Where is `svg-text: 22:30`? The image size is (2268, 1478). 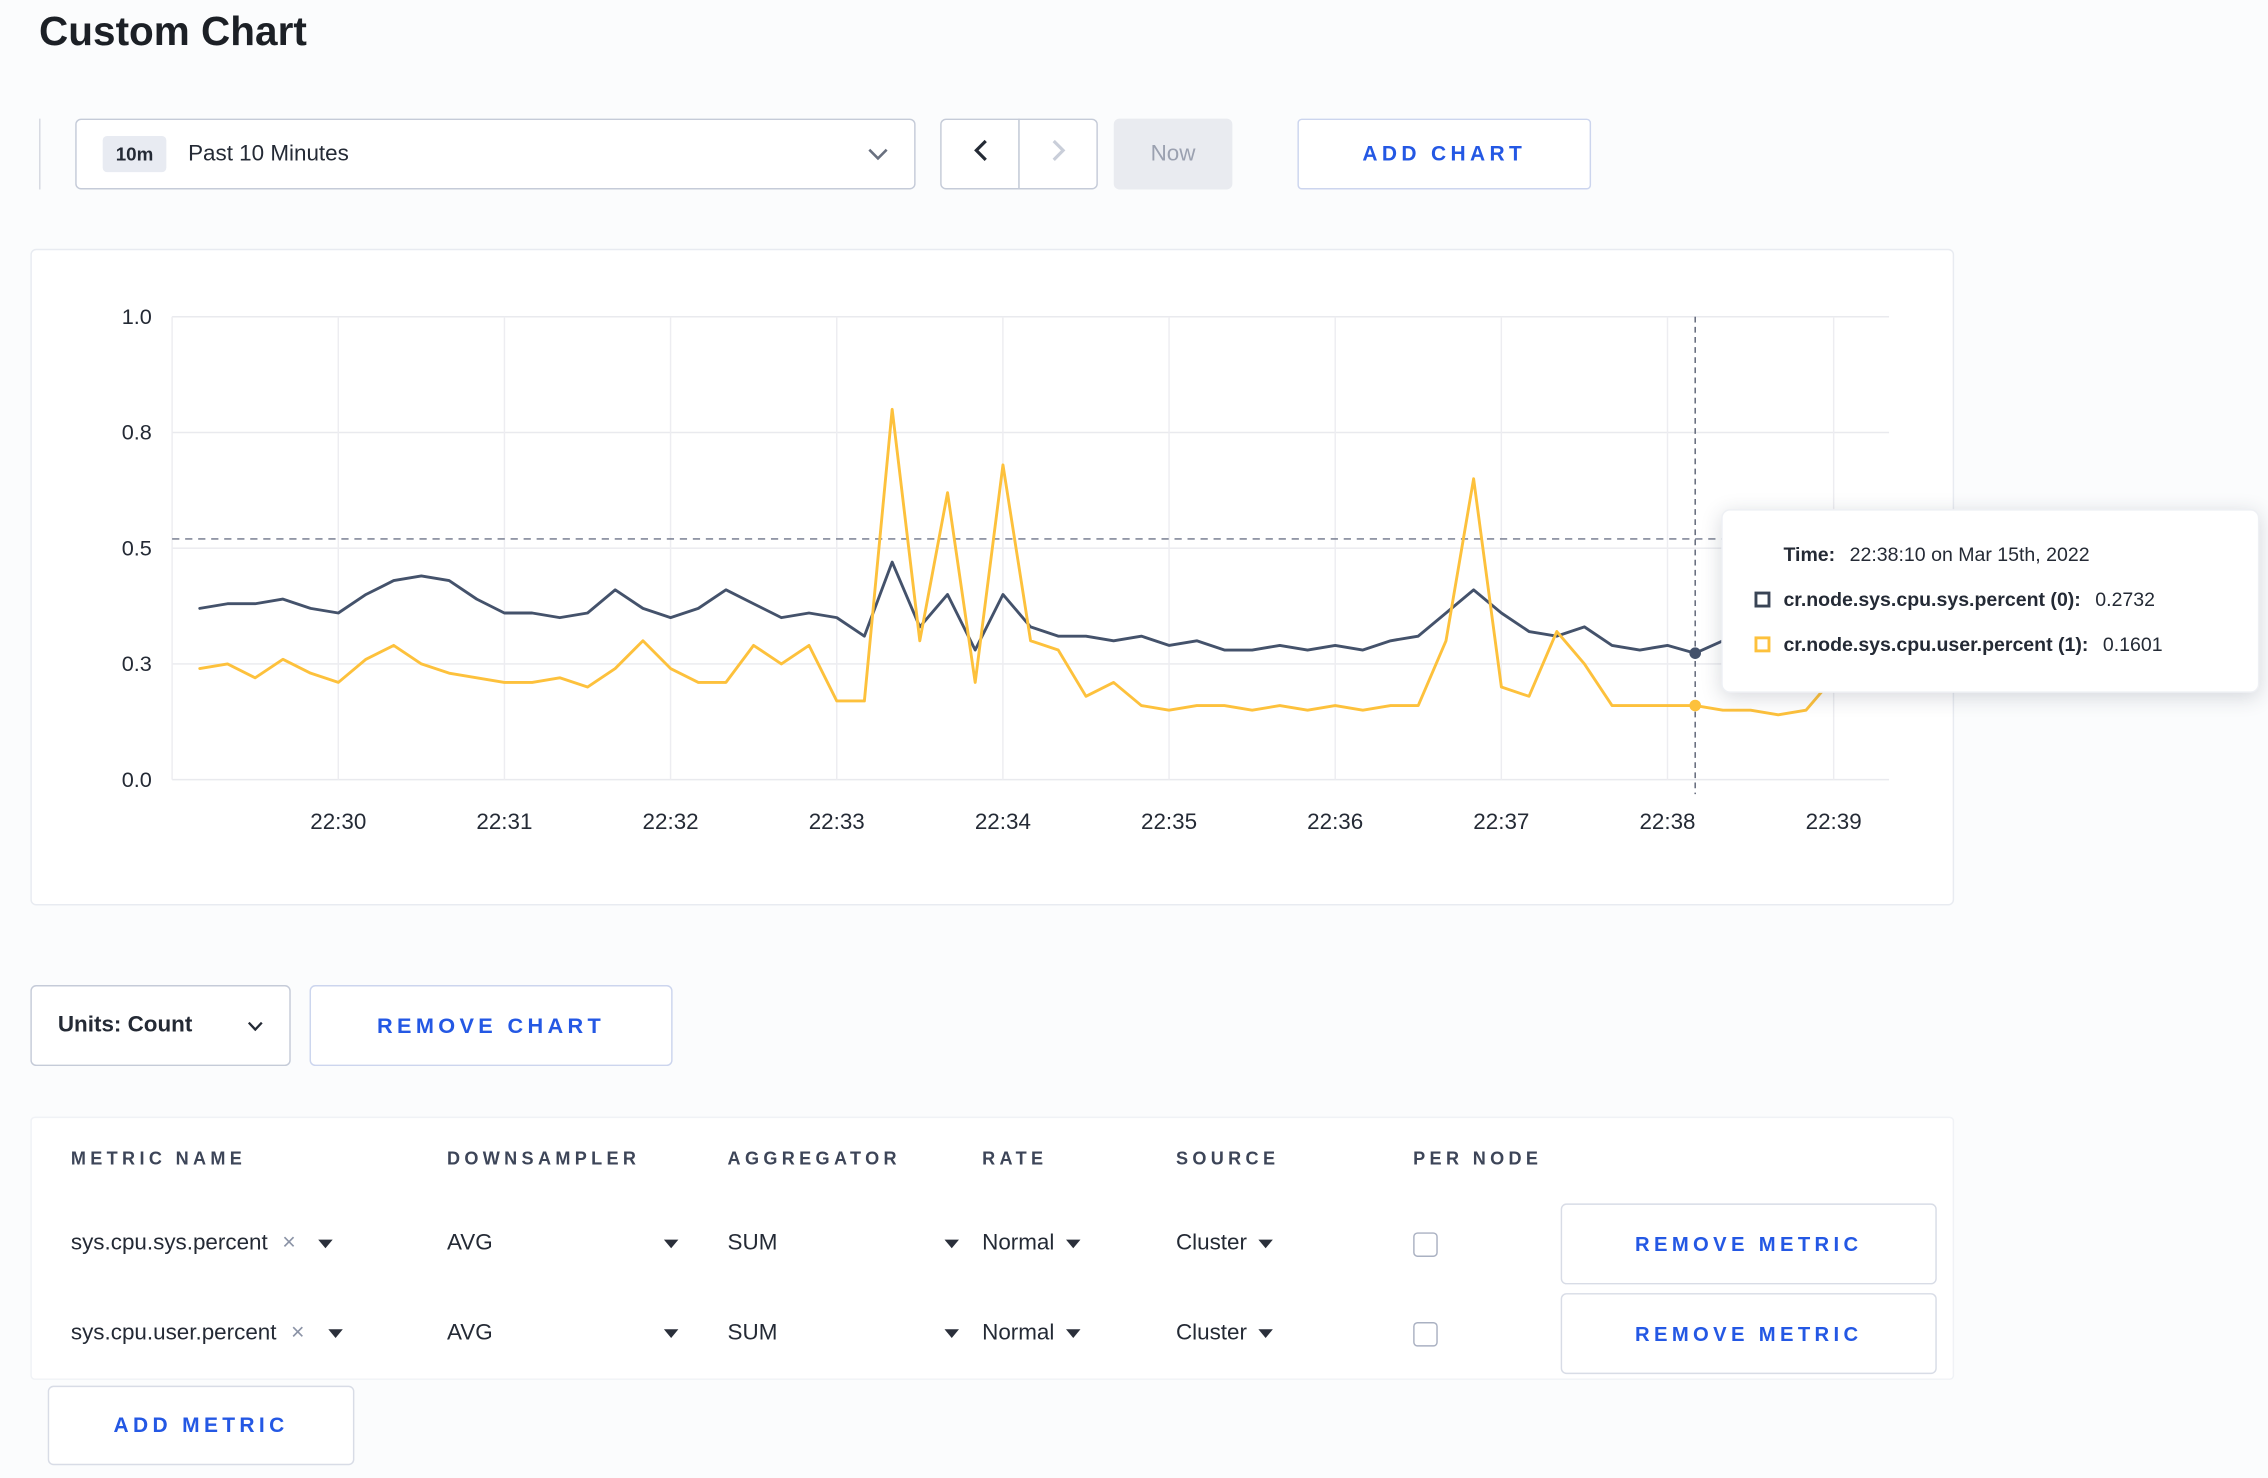 svg-text: 22:30 is located at coordinates (338, 821).